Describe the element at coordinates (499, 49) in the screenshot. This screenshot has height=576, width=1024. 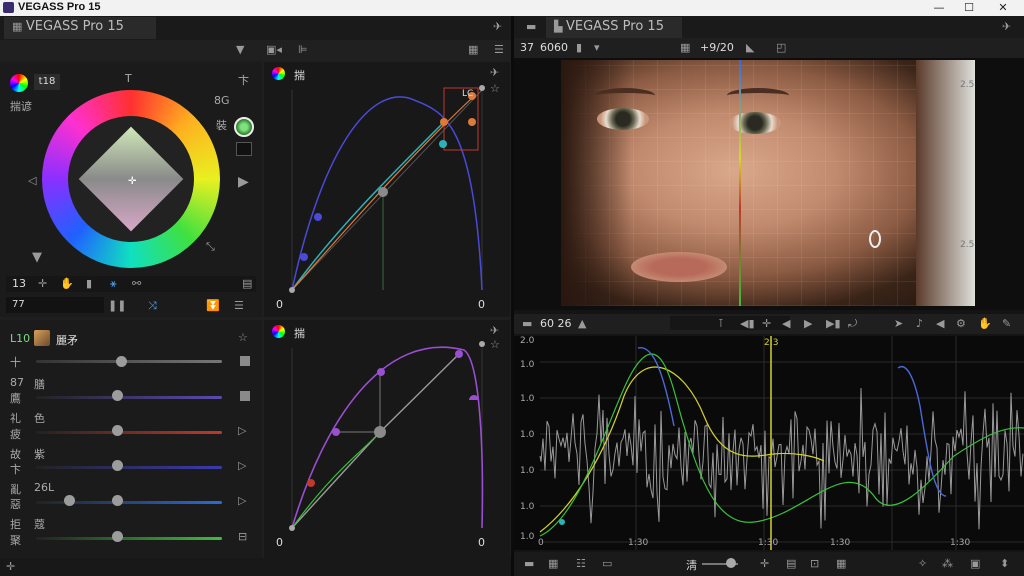
I see `list-icon: ☰` at that location.